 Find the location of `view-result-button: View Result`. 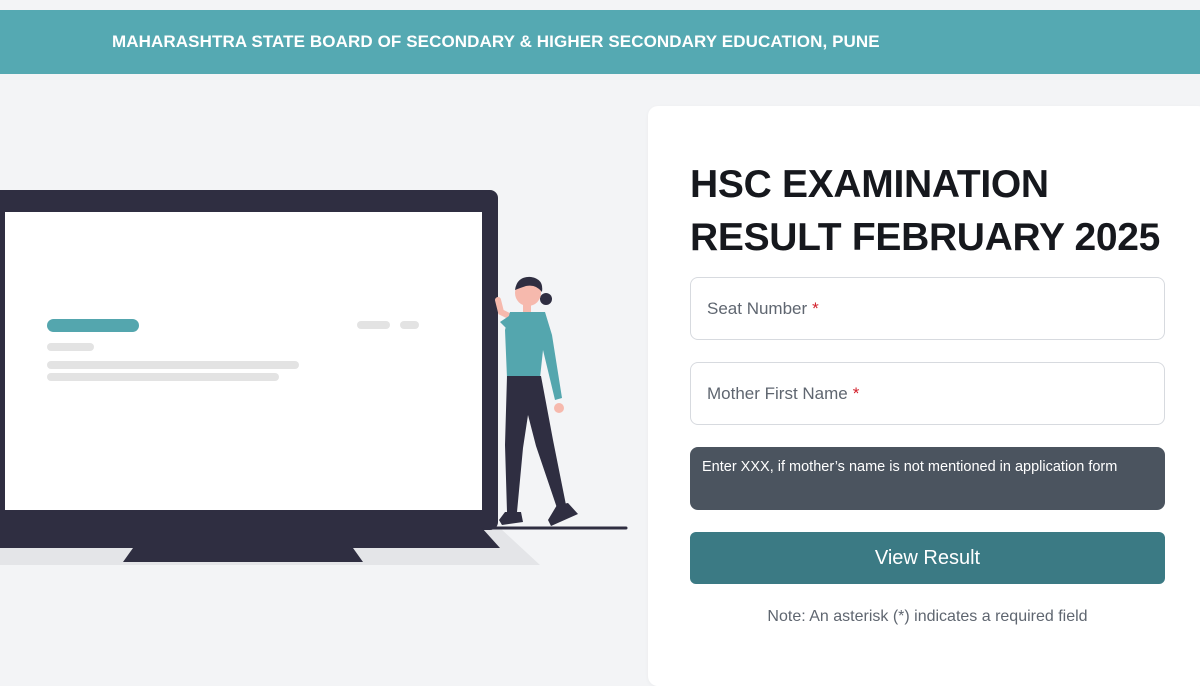

view-result-button: View Result is located at coordinates (927, 558).